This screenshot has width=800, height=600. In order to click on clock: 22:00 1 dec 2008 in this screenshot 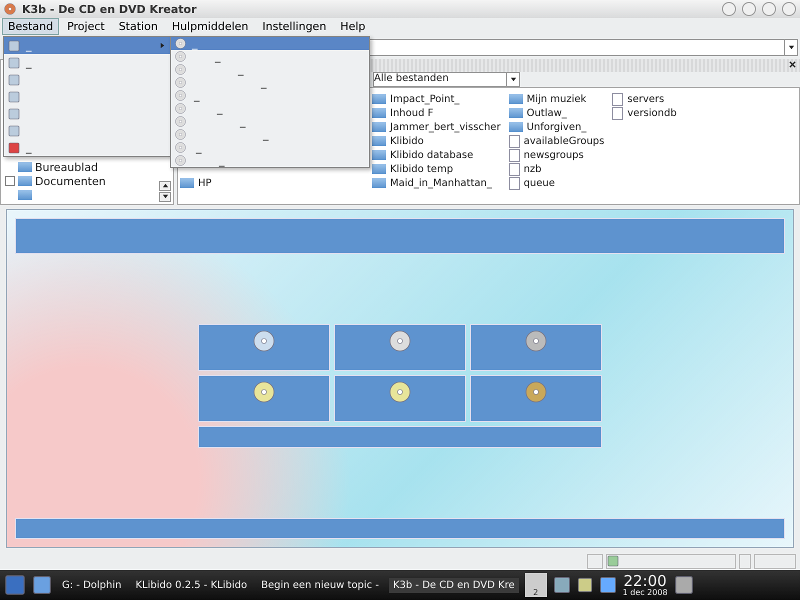, I will do `click(645, 585)`.